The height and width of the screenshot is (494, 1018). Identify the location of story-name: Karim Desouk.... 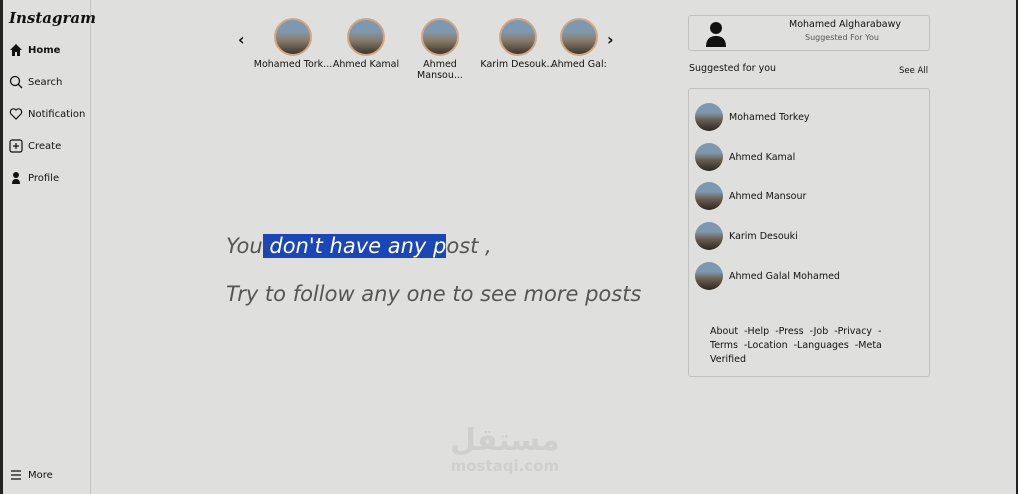
(518, 64).